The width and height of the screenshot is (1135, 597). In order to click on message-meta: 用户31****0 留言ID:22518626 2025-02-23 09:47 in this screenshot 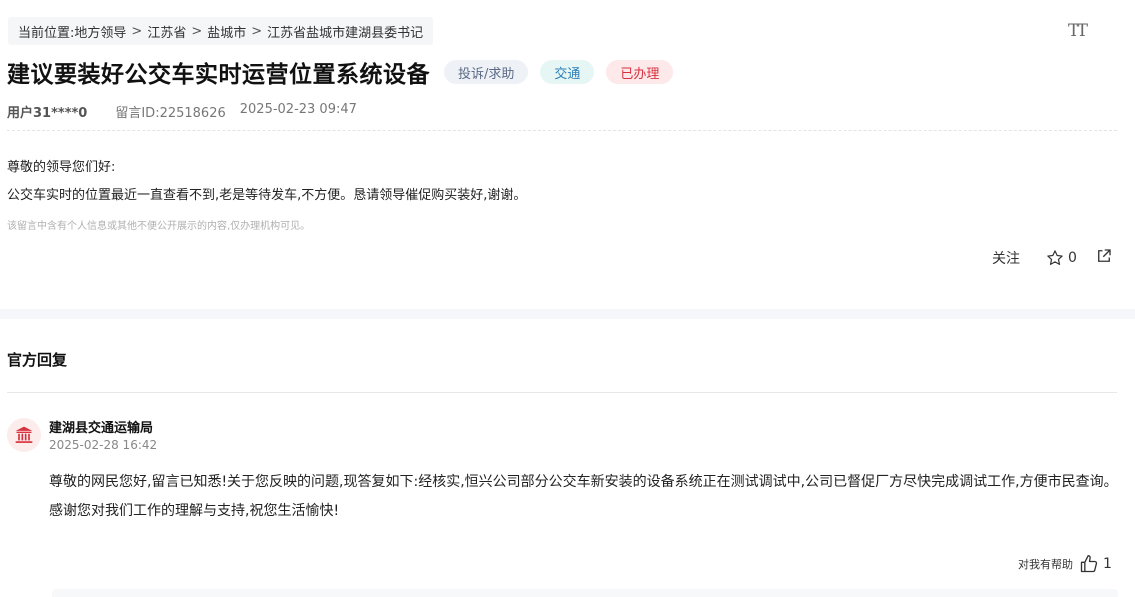, I will do `click(182, 111)`.